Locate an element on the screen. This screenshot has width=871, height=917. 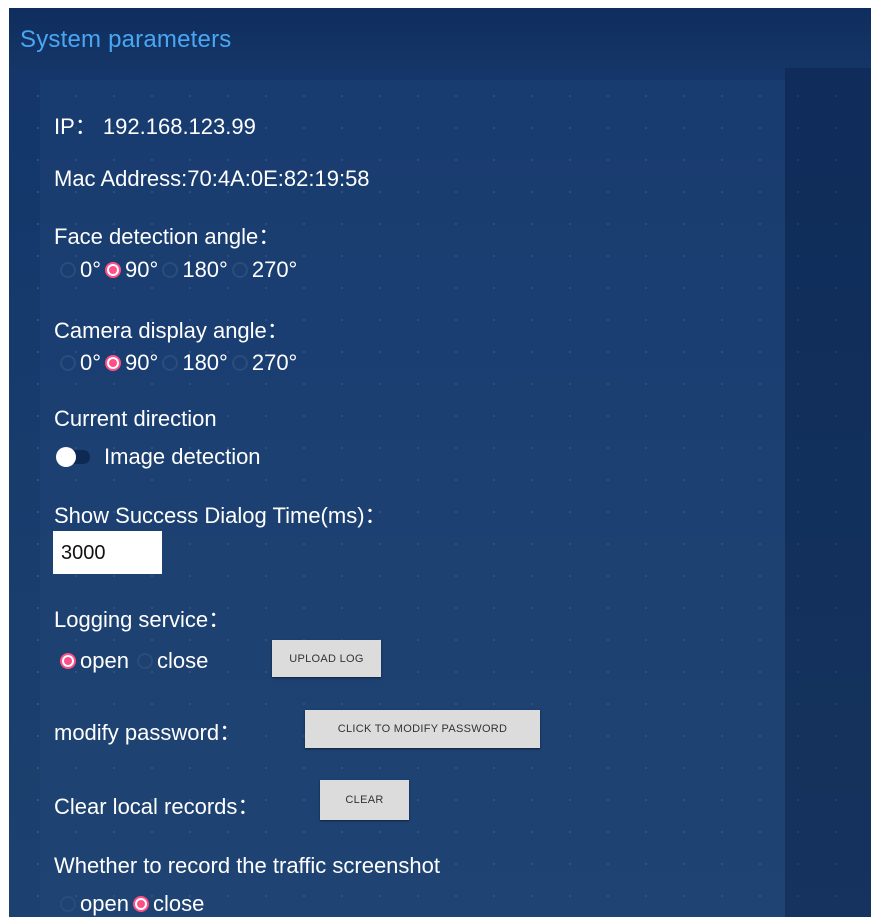
page-title: System parameters is located at coordinates (126, 39).